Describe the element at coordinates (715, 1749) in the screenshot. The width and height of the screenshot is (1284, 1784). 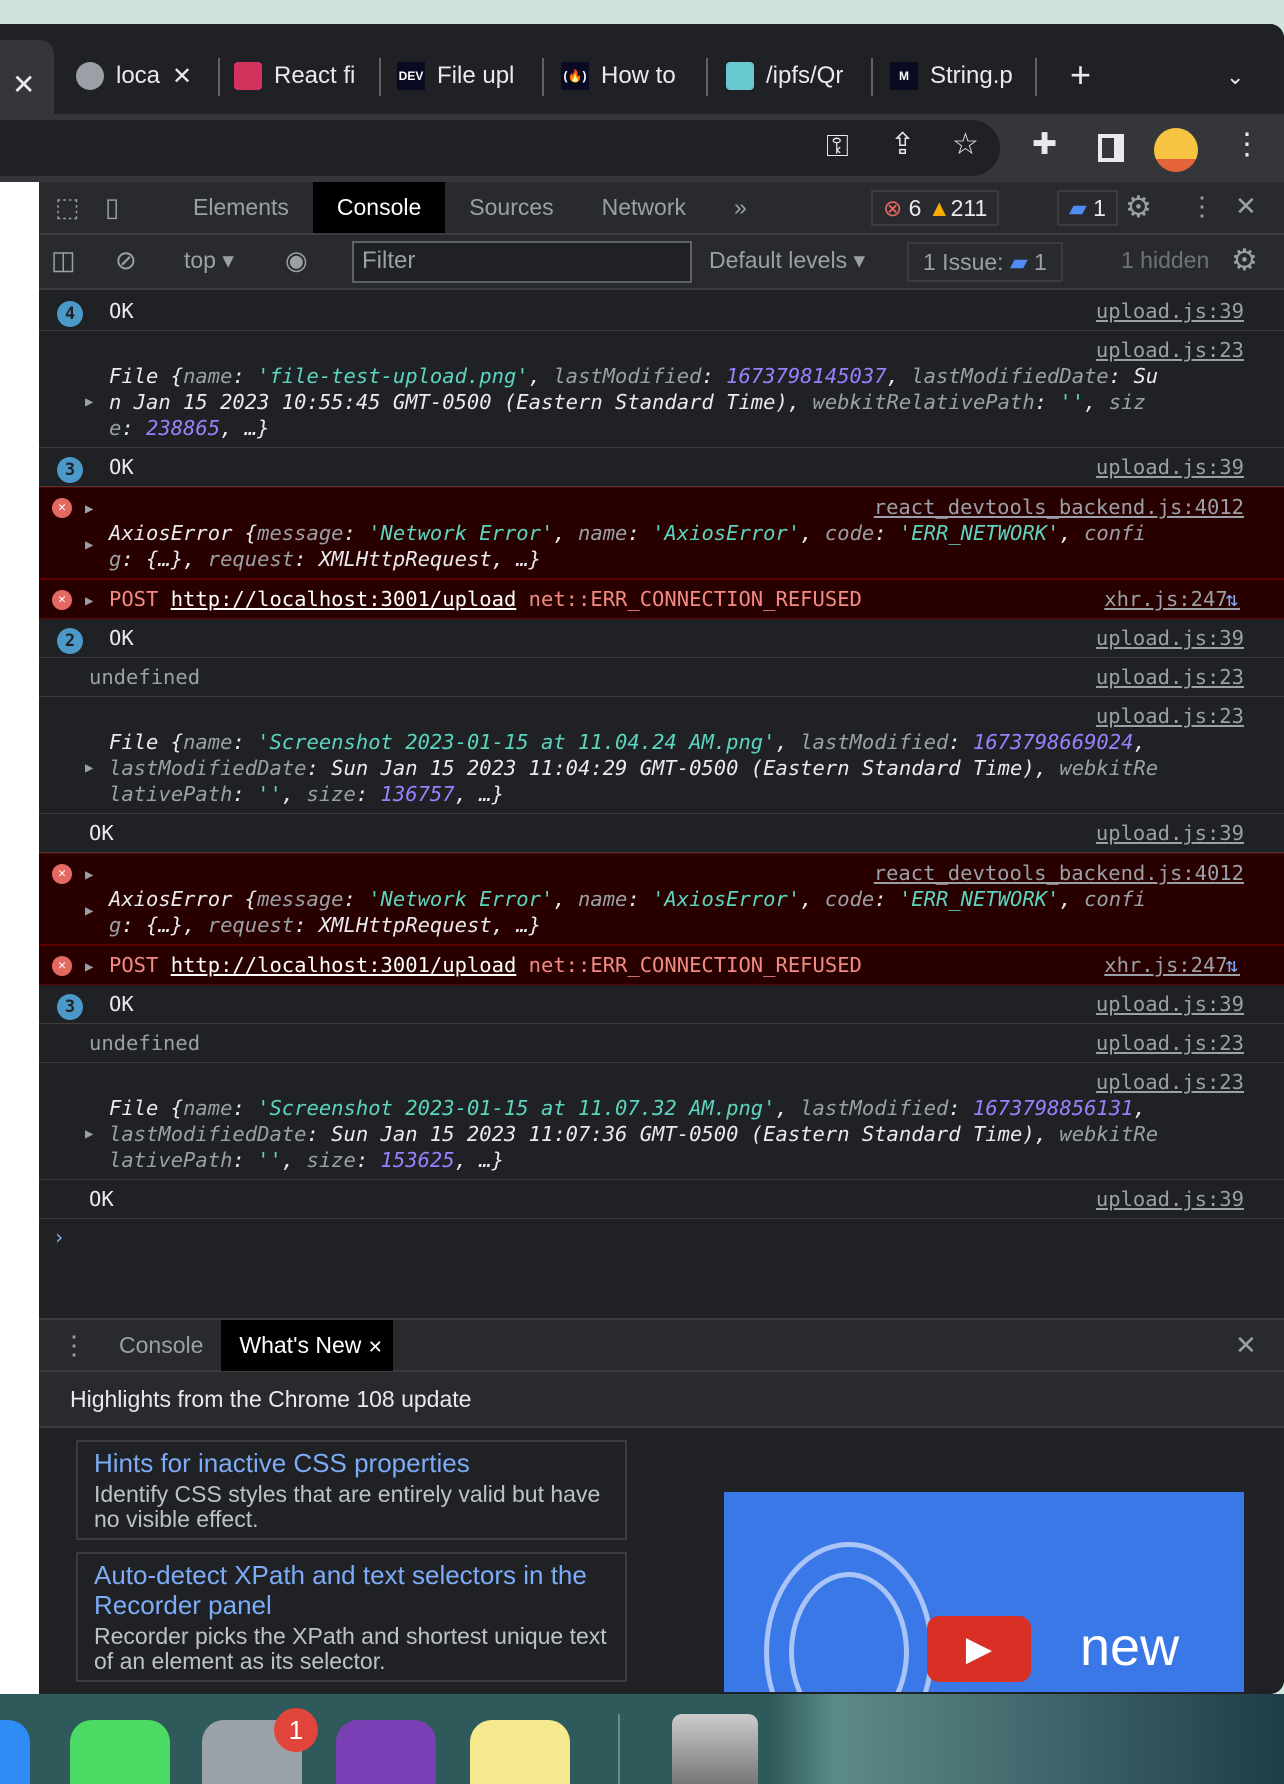
I see `dock-trash-icon` at that location.